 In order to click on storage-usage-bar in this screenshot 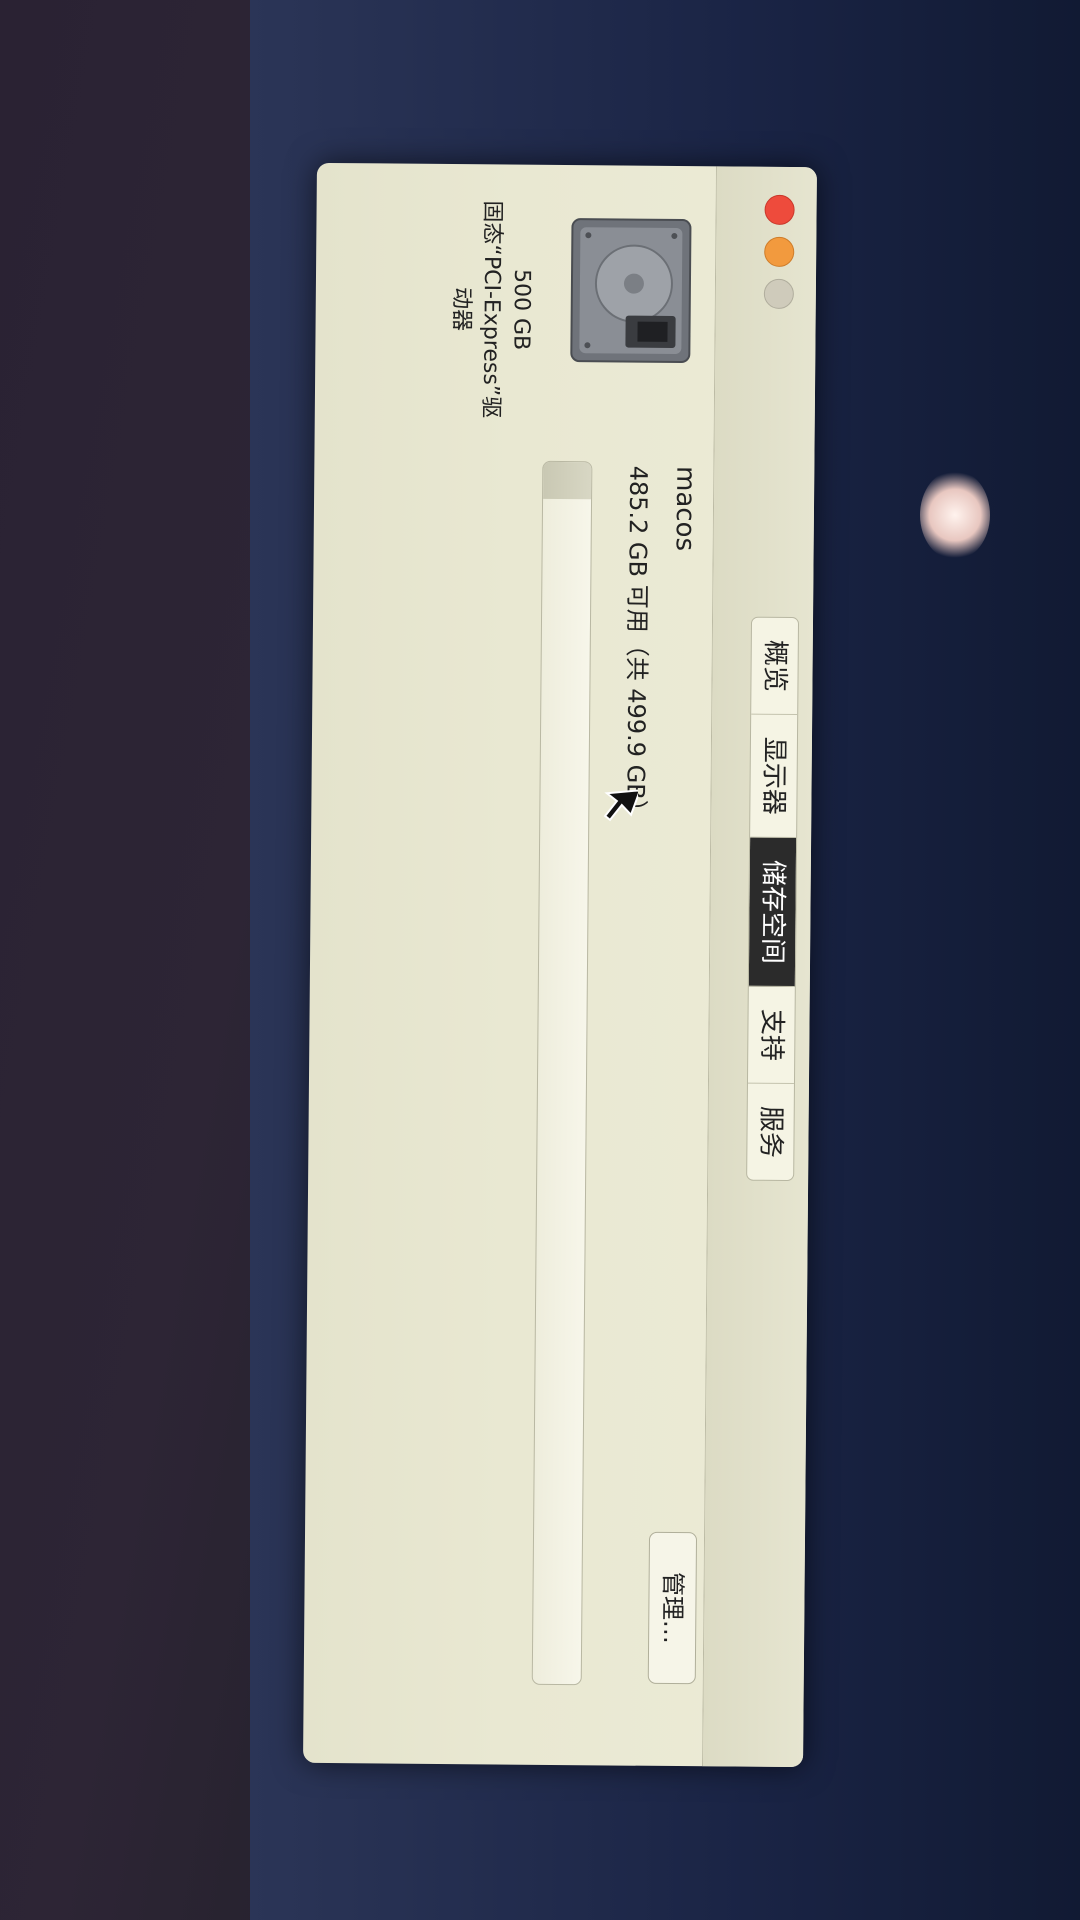, I will do `click(562, 1073)`.